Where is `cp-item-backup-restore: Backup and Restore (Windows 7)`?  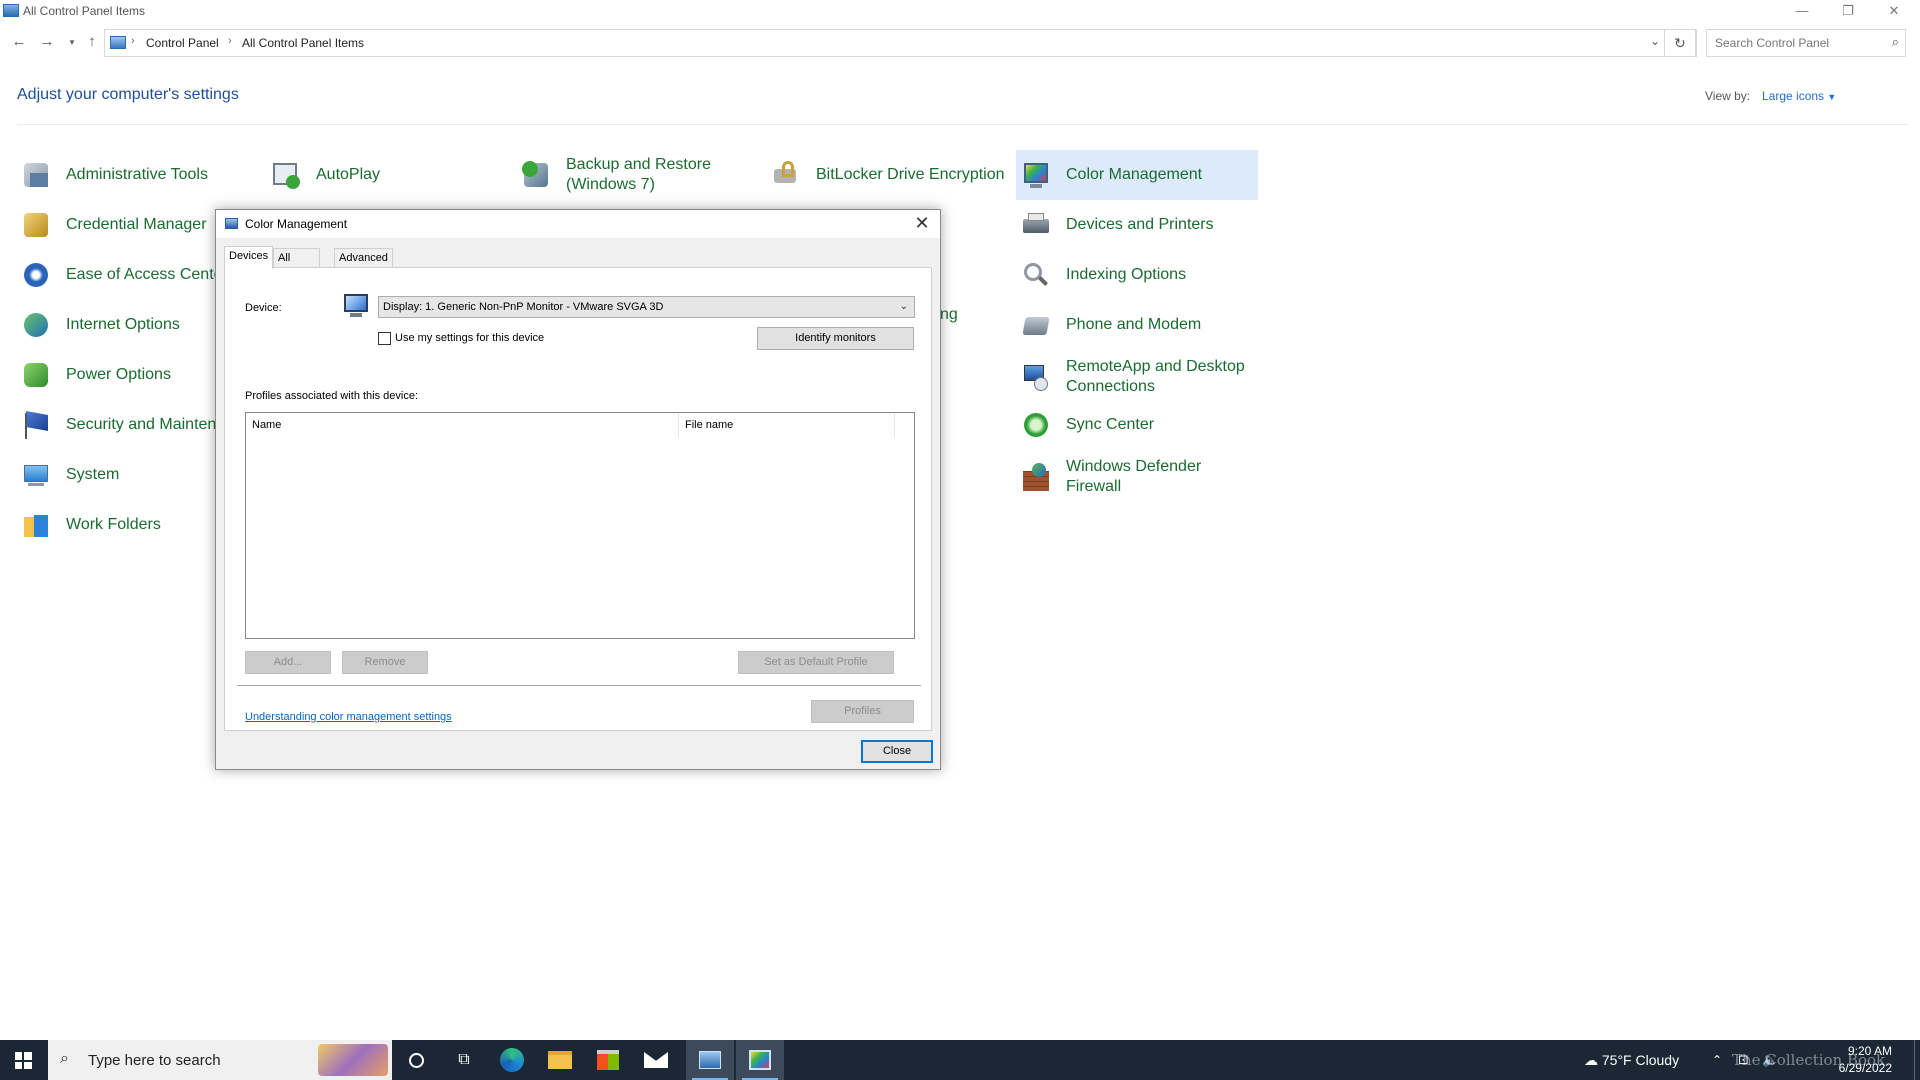
cp-item-backup-restore: Backup and Restore (Windows 7) is located at coordinates (631, 175).